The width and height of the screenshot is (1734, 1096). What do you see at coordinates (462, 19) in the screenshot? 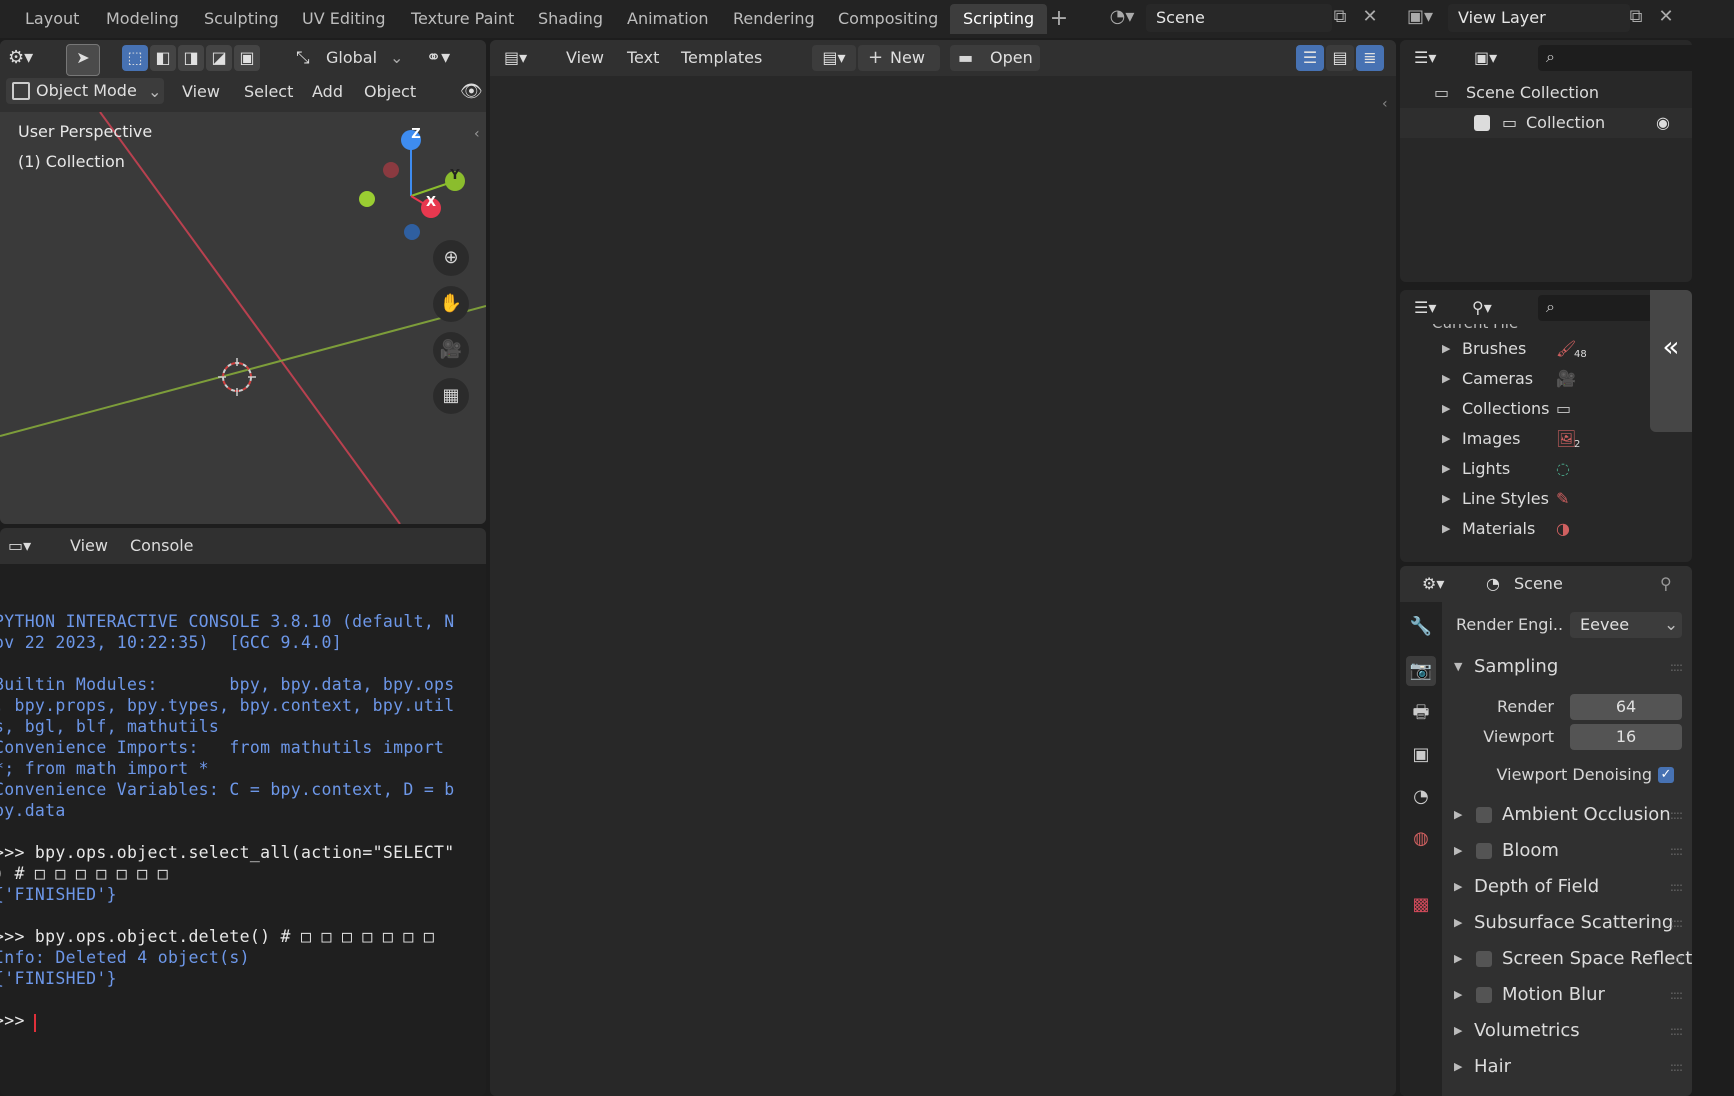
I see `tab-texture-paint: Texture Paint` at bounding box center [462, 19].